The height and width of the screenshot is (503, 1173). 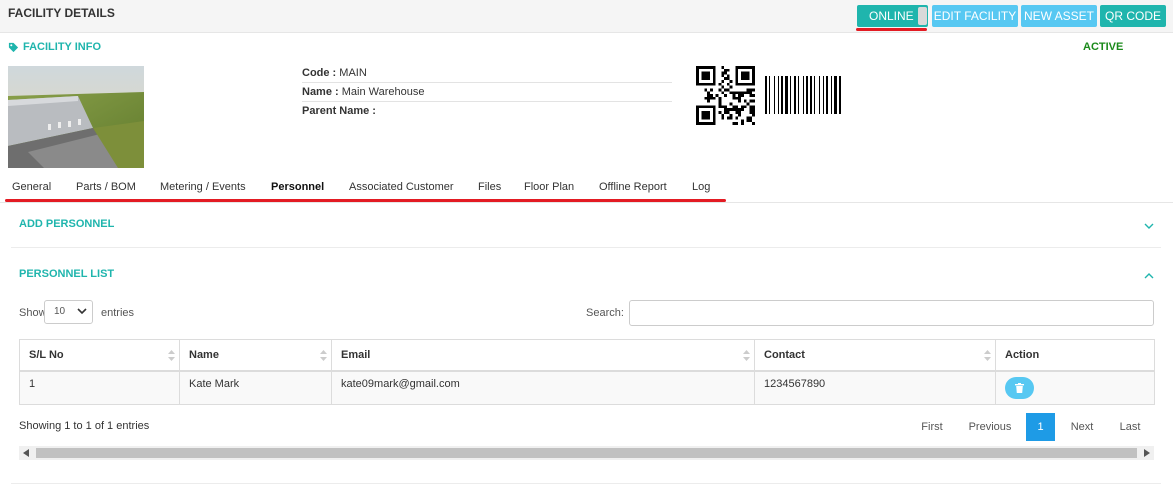 I want to click on entries-select: 10, so click(x=68, y=312).